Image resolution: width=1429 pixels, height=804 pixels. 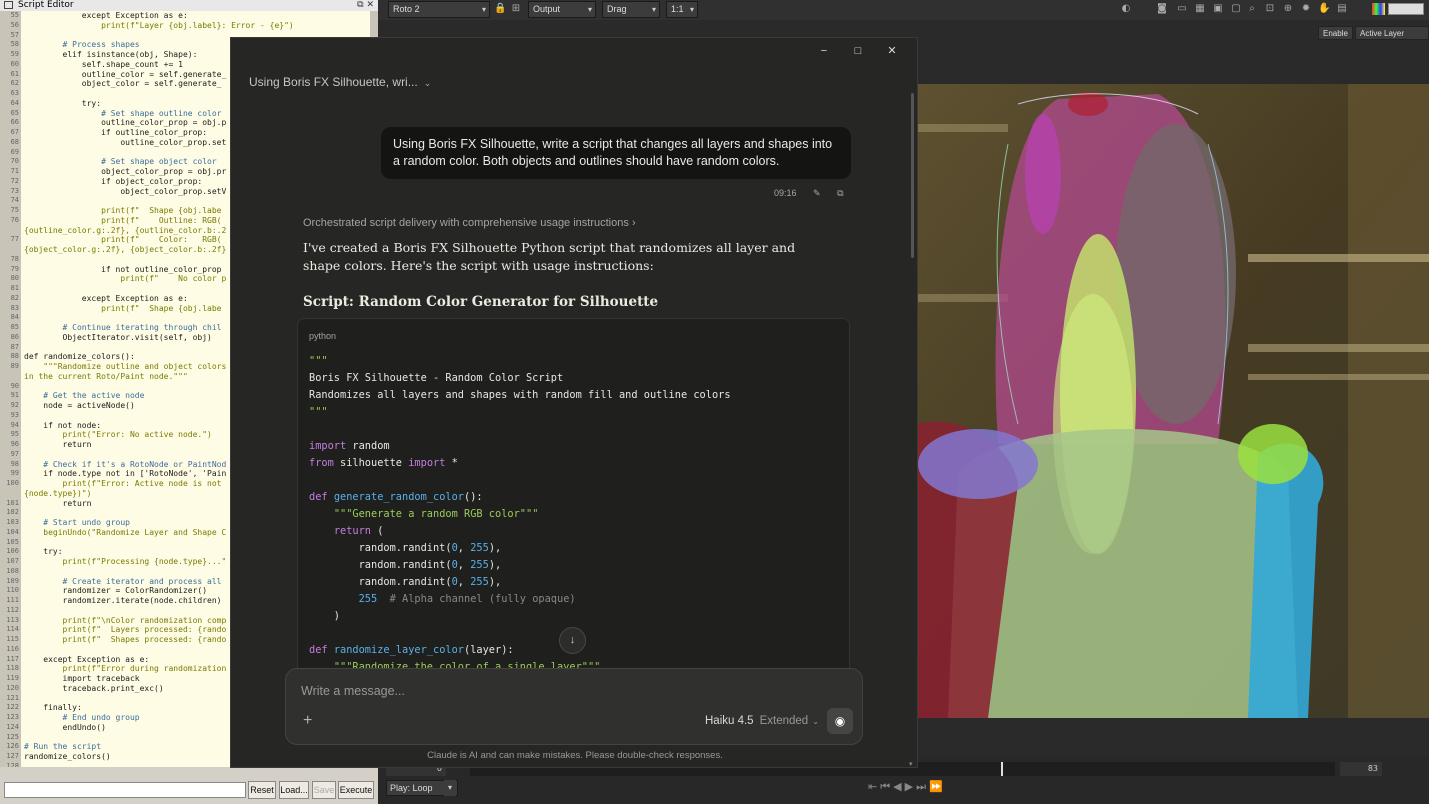 I want to click on play-back-icon: ◀, so click(x=898, y=786).